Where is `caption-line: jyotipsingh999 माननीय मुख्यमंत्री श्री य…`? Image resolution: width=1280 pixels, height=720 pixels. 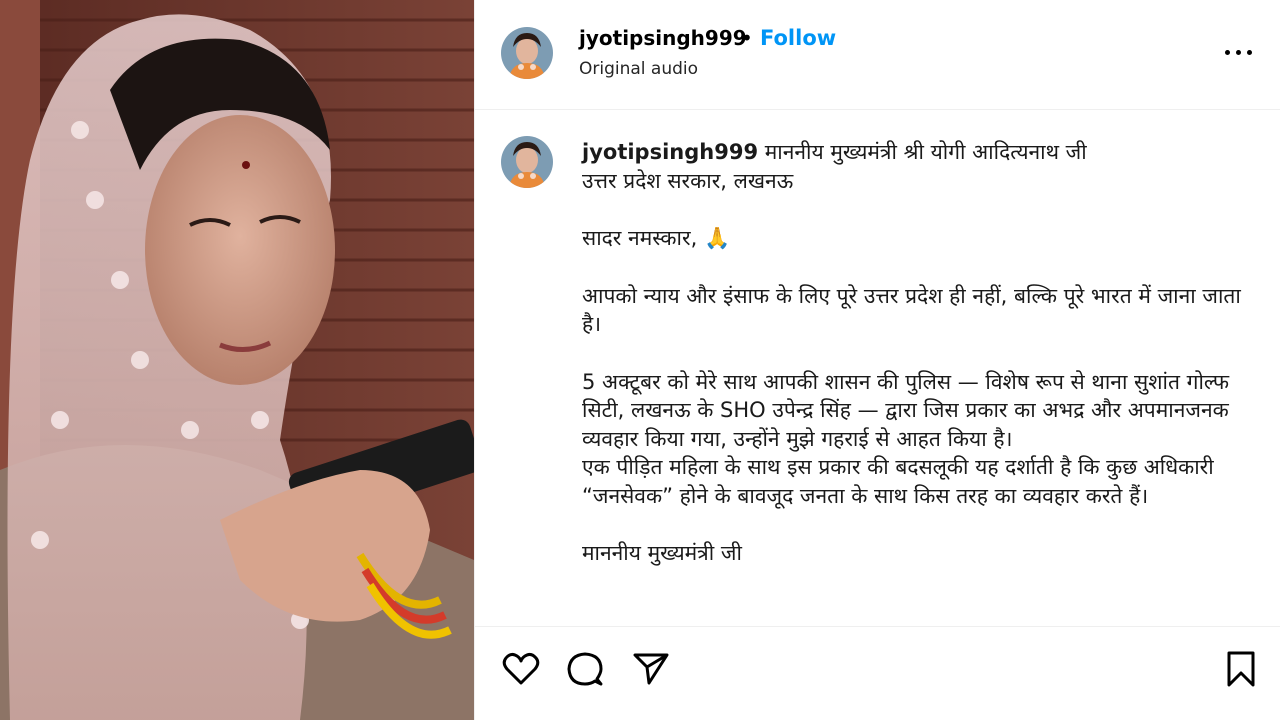 caption-line: jyotipsingh999 माननीय मुख्यमंत्री श्री य… is located at coordinates (912, 152).